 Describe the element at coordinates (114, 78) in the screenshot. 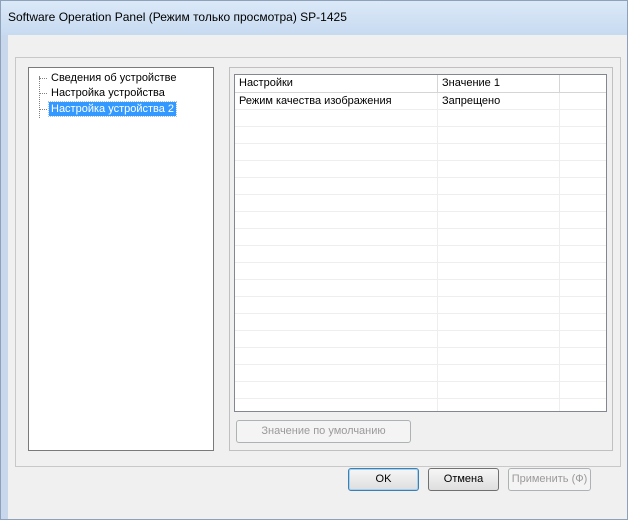

I see `tree-item-label: Сведения об устройстве` at that location.